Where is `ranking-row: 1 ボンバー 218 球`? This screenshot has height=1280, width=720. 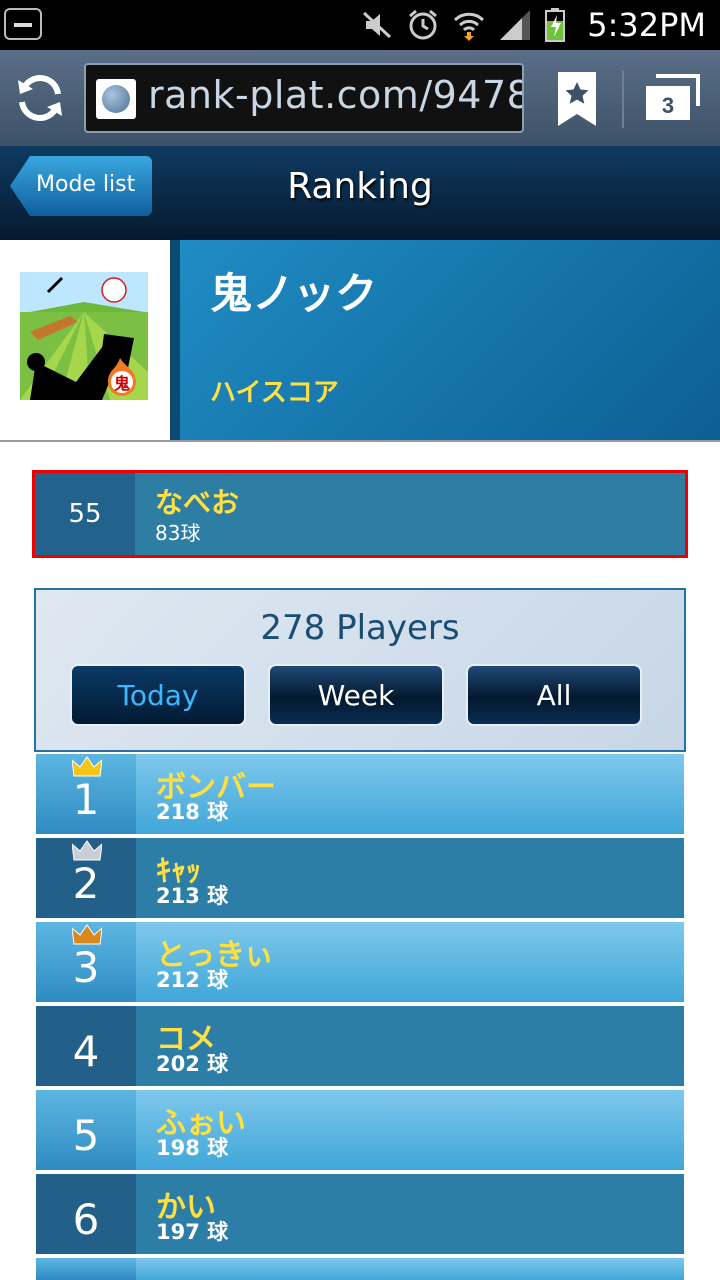 ranking-row: 1 ボンバー 218 球 is located at coordinates (360, 794).